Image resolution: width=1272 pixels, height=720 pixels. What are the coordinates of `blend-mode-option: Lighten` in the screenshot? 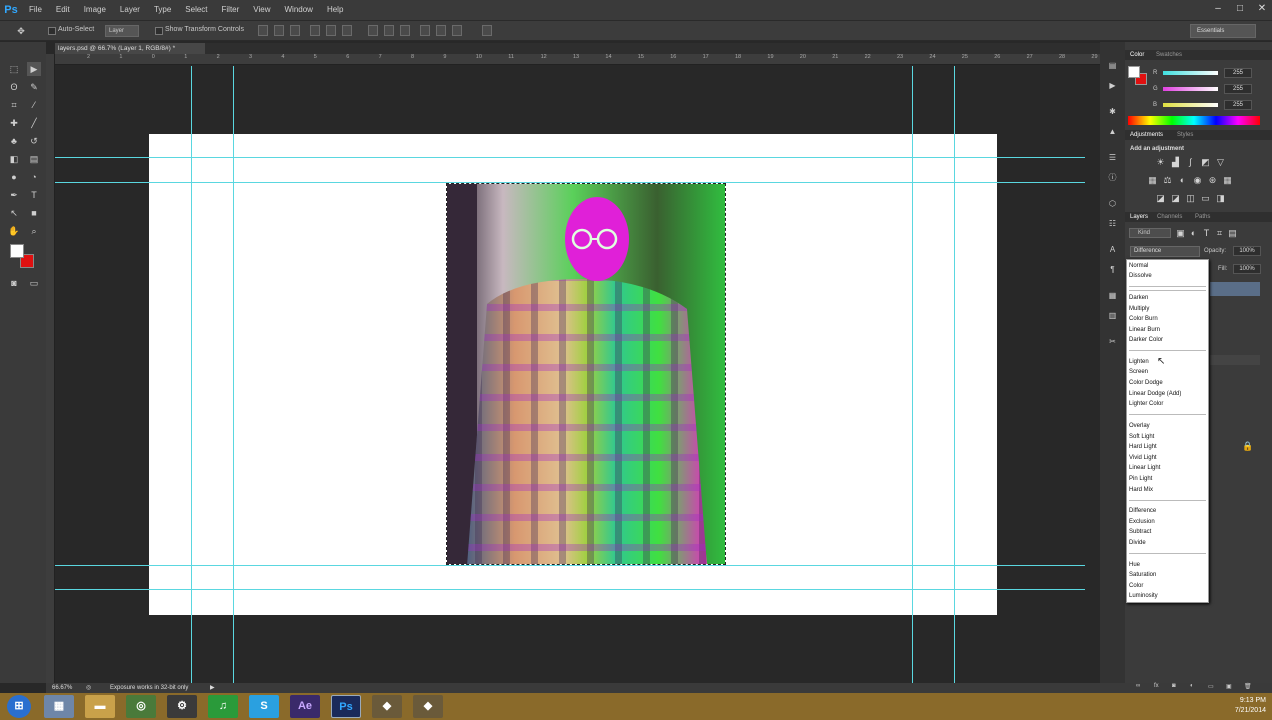 It's located at (1139, 362).